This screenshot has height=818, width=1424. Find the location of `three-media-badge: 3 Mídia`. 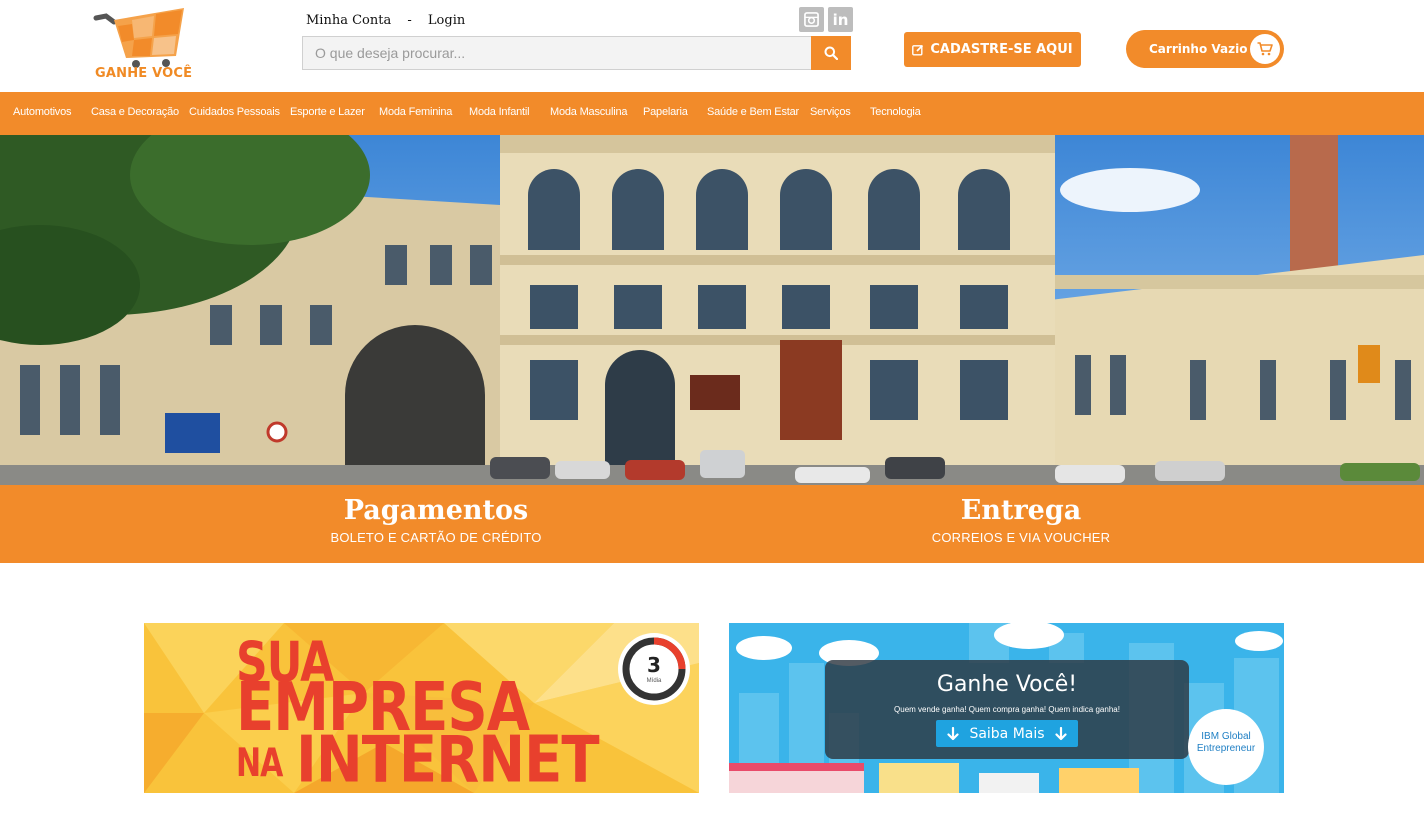

three-media-badge: 3 Mídia is located at coordinates (654, 669).